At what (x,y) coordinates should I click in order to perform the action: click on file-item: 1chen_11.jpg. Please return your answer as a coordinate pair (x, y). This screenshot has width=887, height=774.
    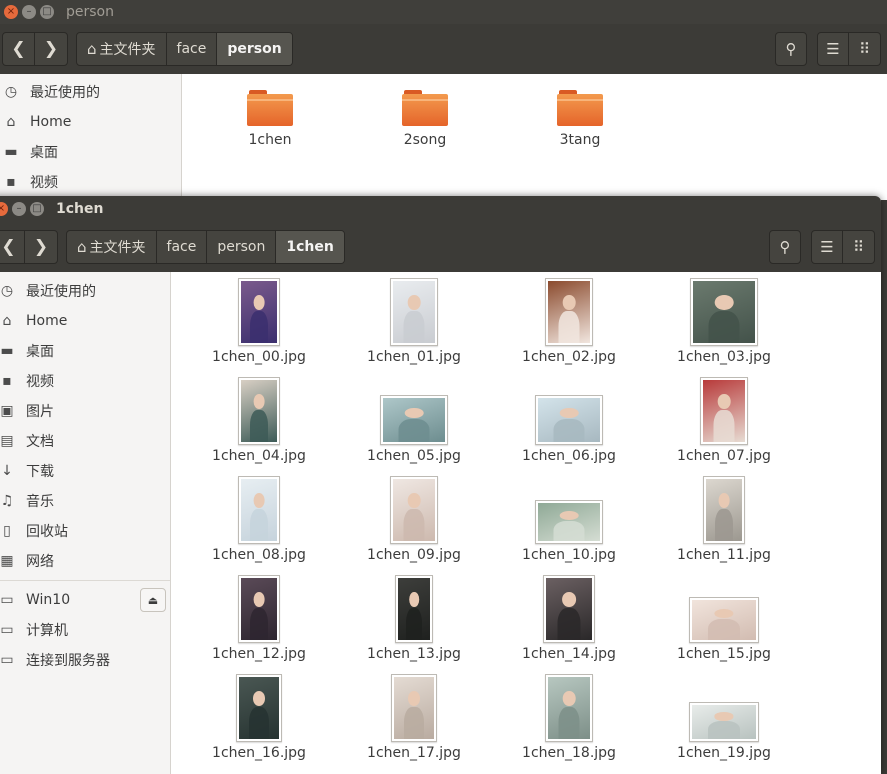
    Looking at the image, I should click on (724, 520).